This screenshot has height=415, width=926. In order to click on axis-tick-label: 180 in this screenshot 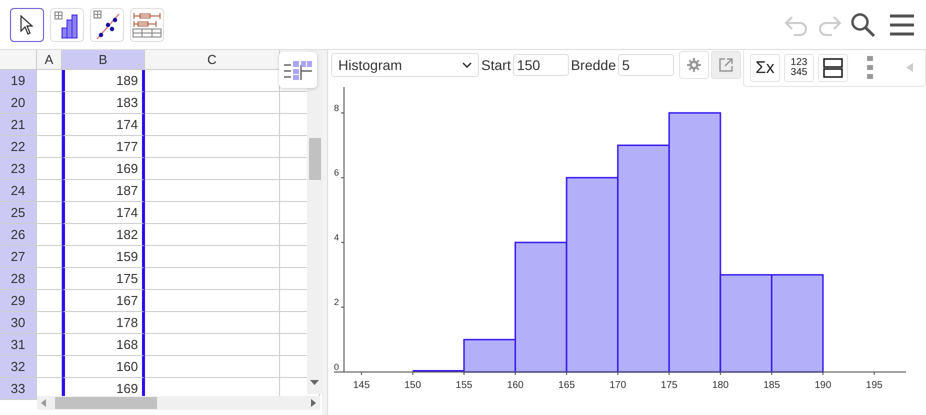, I will do `click(721, 385)`.